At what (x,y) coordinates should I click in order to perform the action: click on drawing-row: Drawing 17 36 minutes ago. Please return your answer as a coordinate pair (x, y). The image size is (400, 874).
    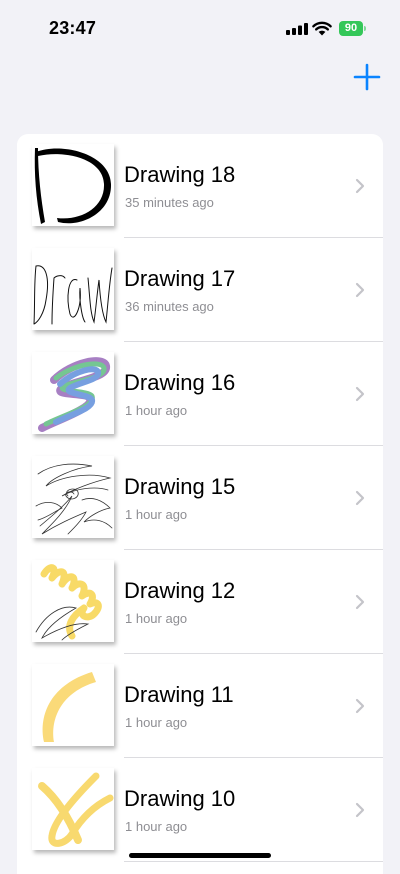
    Looking at the image, I should click on (200, 290).